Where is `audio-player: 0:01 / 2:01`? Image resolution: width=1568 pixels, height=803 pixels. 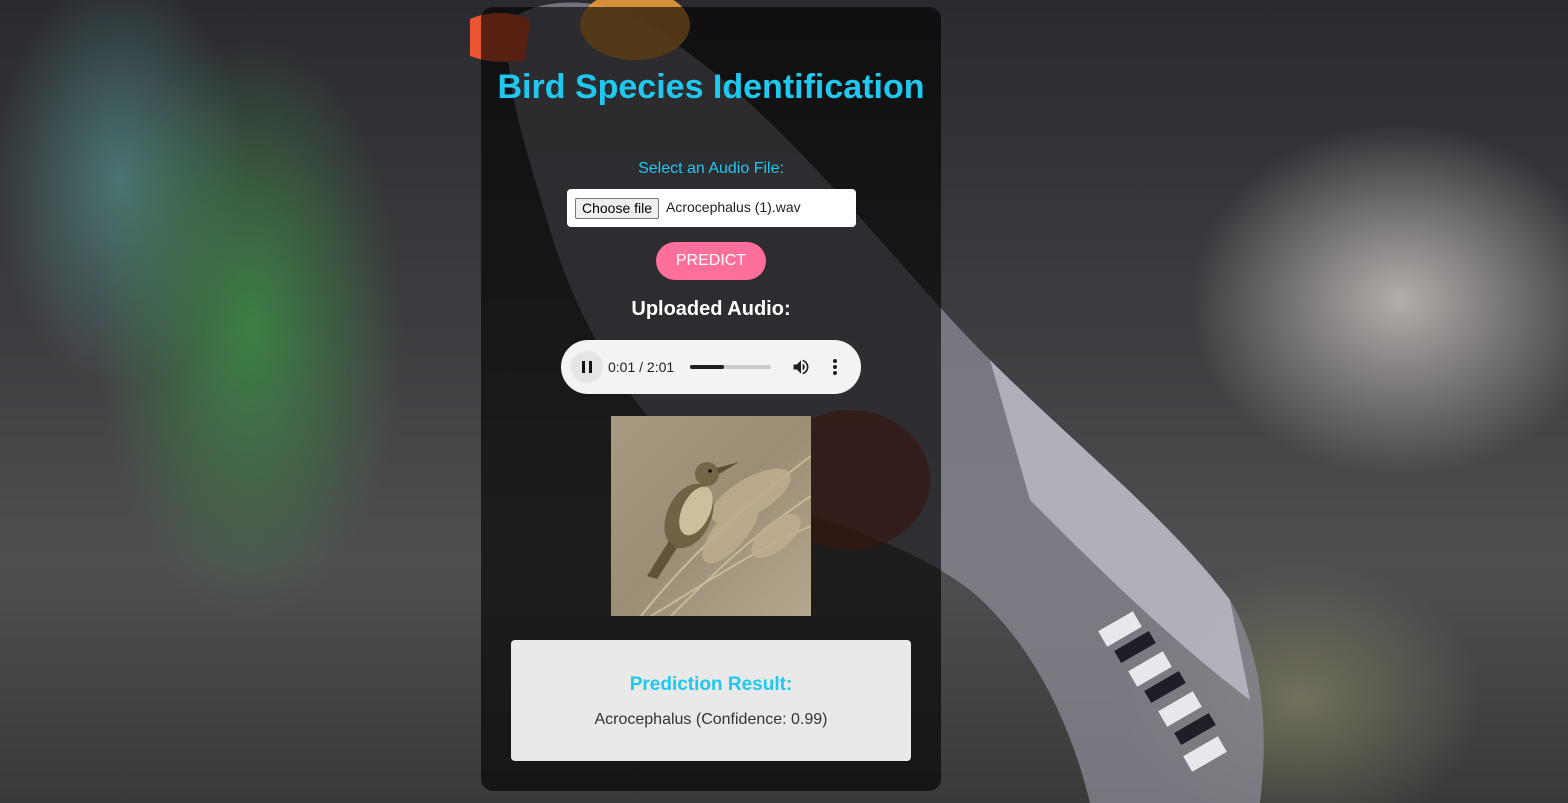
audio-player: 0:01 / 2:01 is located at coordinates (711, 367).